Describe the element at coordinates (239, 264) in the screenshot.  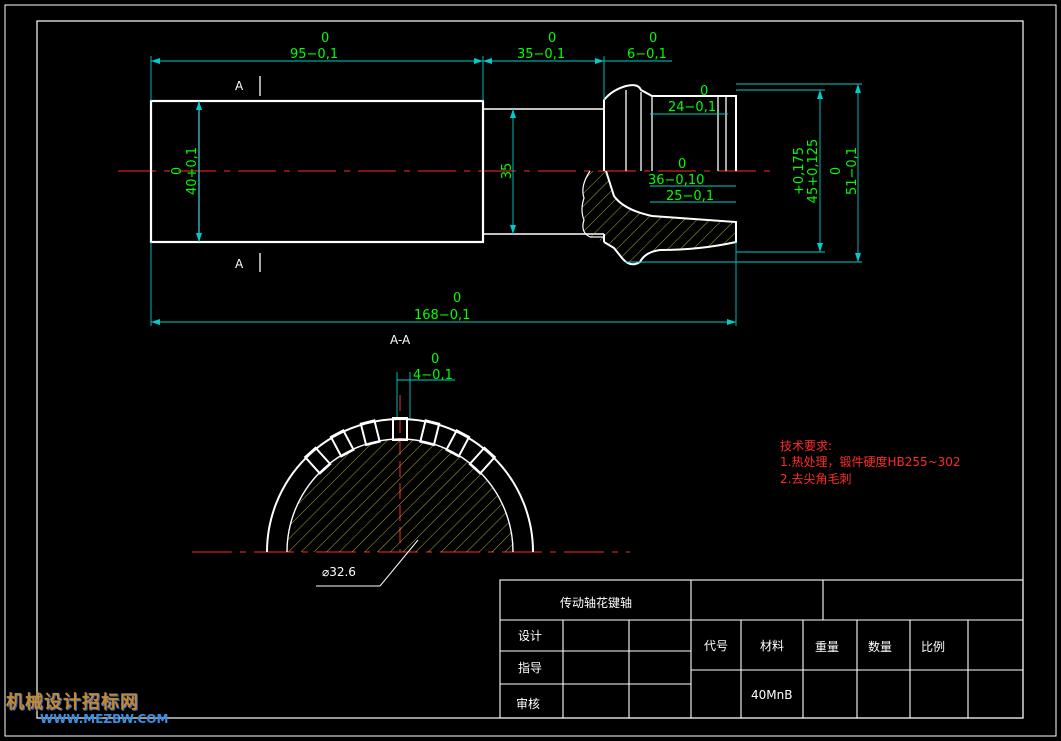
I see `section-mark-bottom: A` at that location.